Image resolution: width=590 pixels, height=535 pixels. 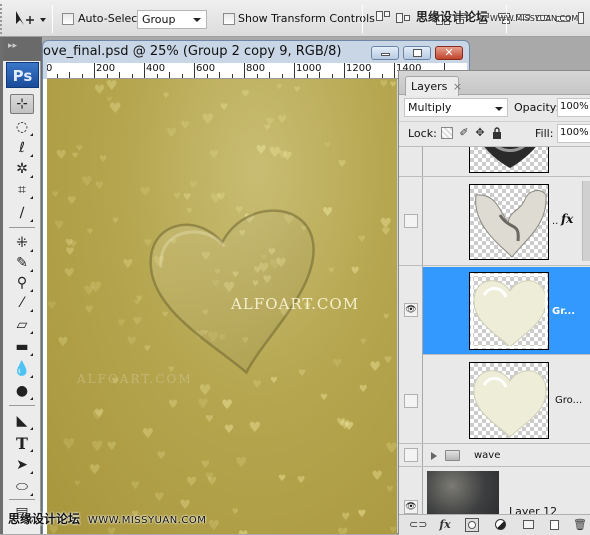 I want to click on blend-mode-dropdown: Multiply, so click(x=456, y=107).